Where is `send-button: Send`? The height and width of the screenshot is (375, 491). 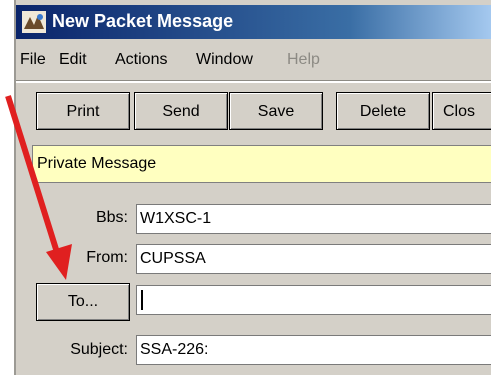
send-button: Send is located at coordinates (181, 111).